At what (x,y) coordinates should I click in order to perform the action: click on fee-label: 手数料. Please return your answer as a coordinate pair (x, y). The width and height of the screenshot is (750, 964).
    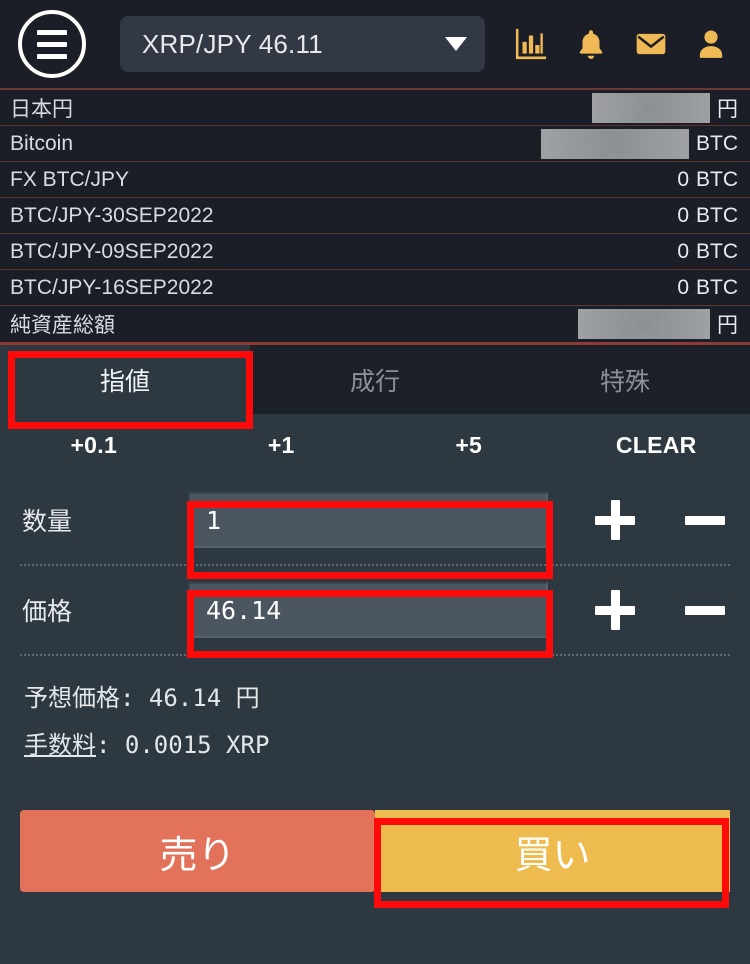
    Looking at the image, I should click on (60, 745).